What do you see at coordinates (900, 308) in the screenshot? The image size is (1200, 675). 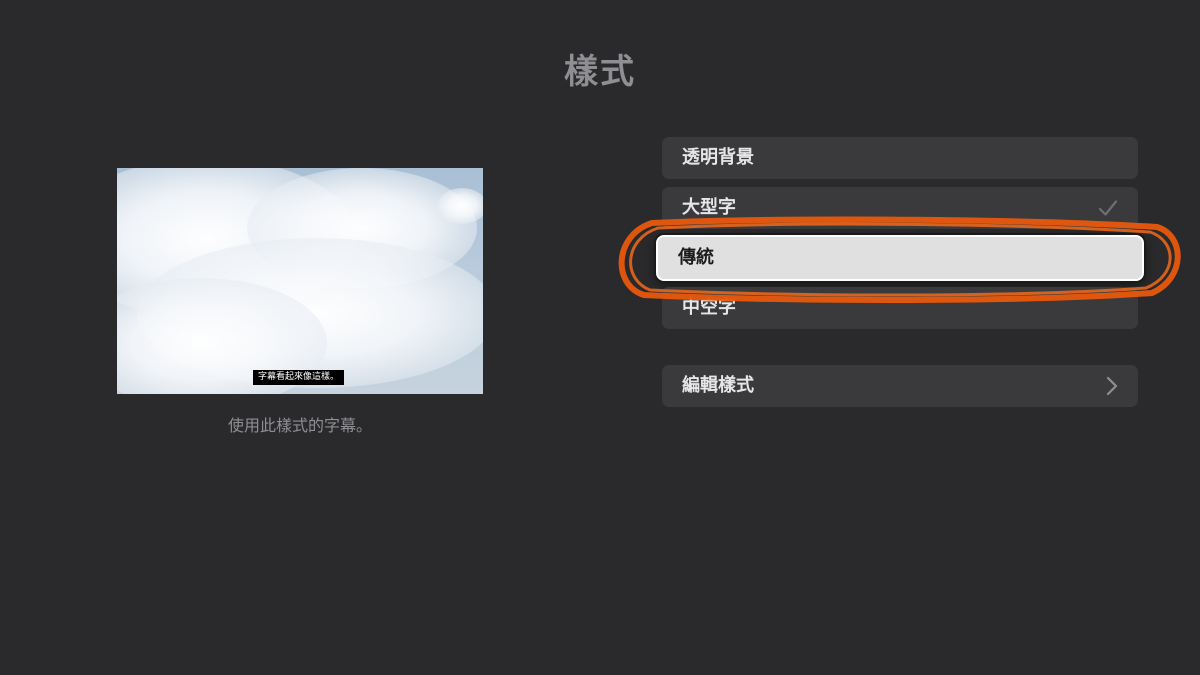 I see `style-option-outline-text: 中空字` at bounding box center [900, 308].